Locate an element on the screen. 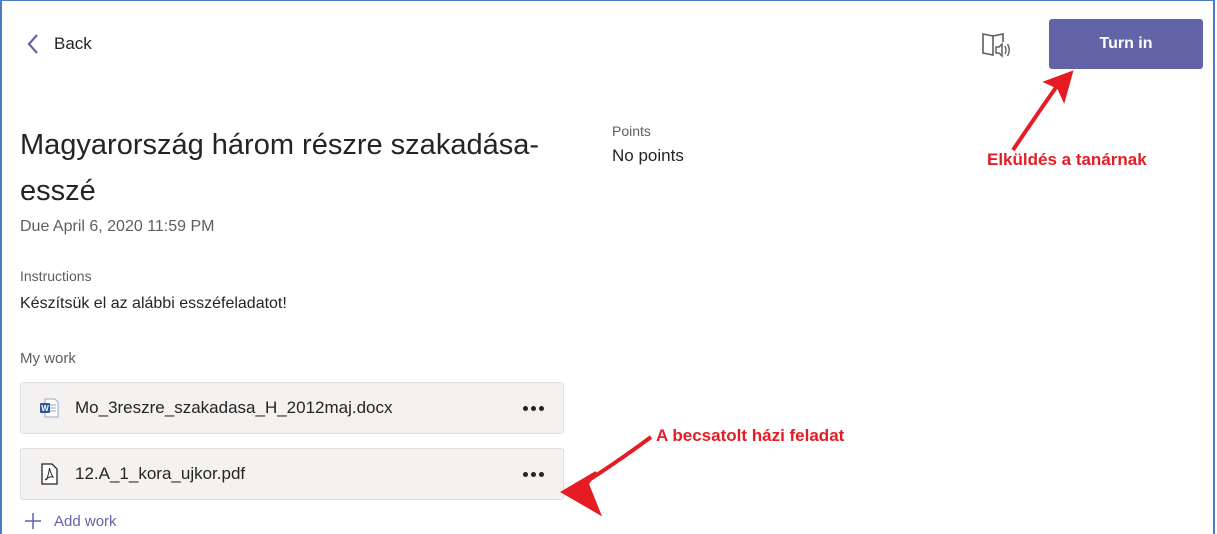  back-button: Back is located at coordinates (59, 44).